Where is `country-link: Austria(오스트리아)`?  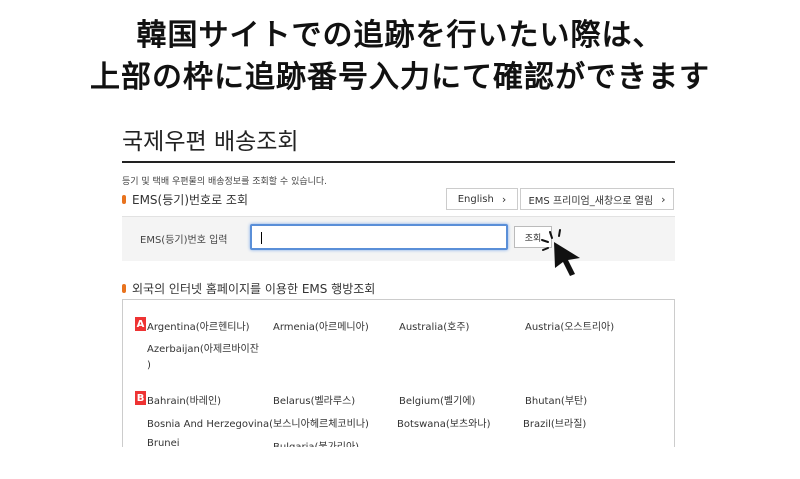 country-link: Austria(오스트리아) is located at coordinates (569, 325).